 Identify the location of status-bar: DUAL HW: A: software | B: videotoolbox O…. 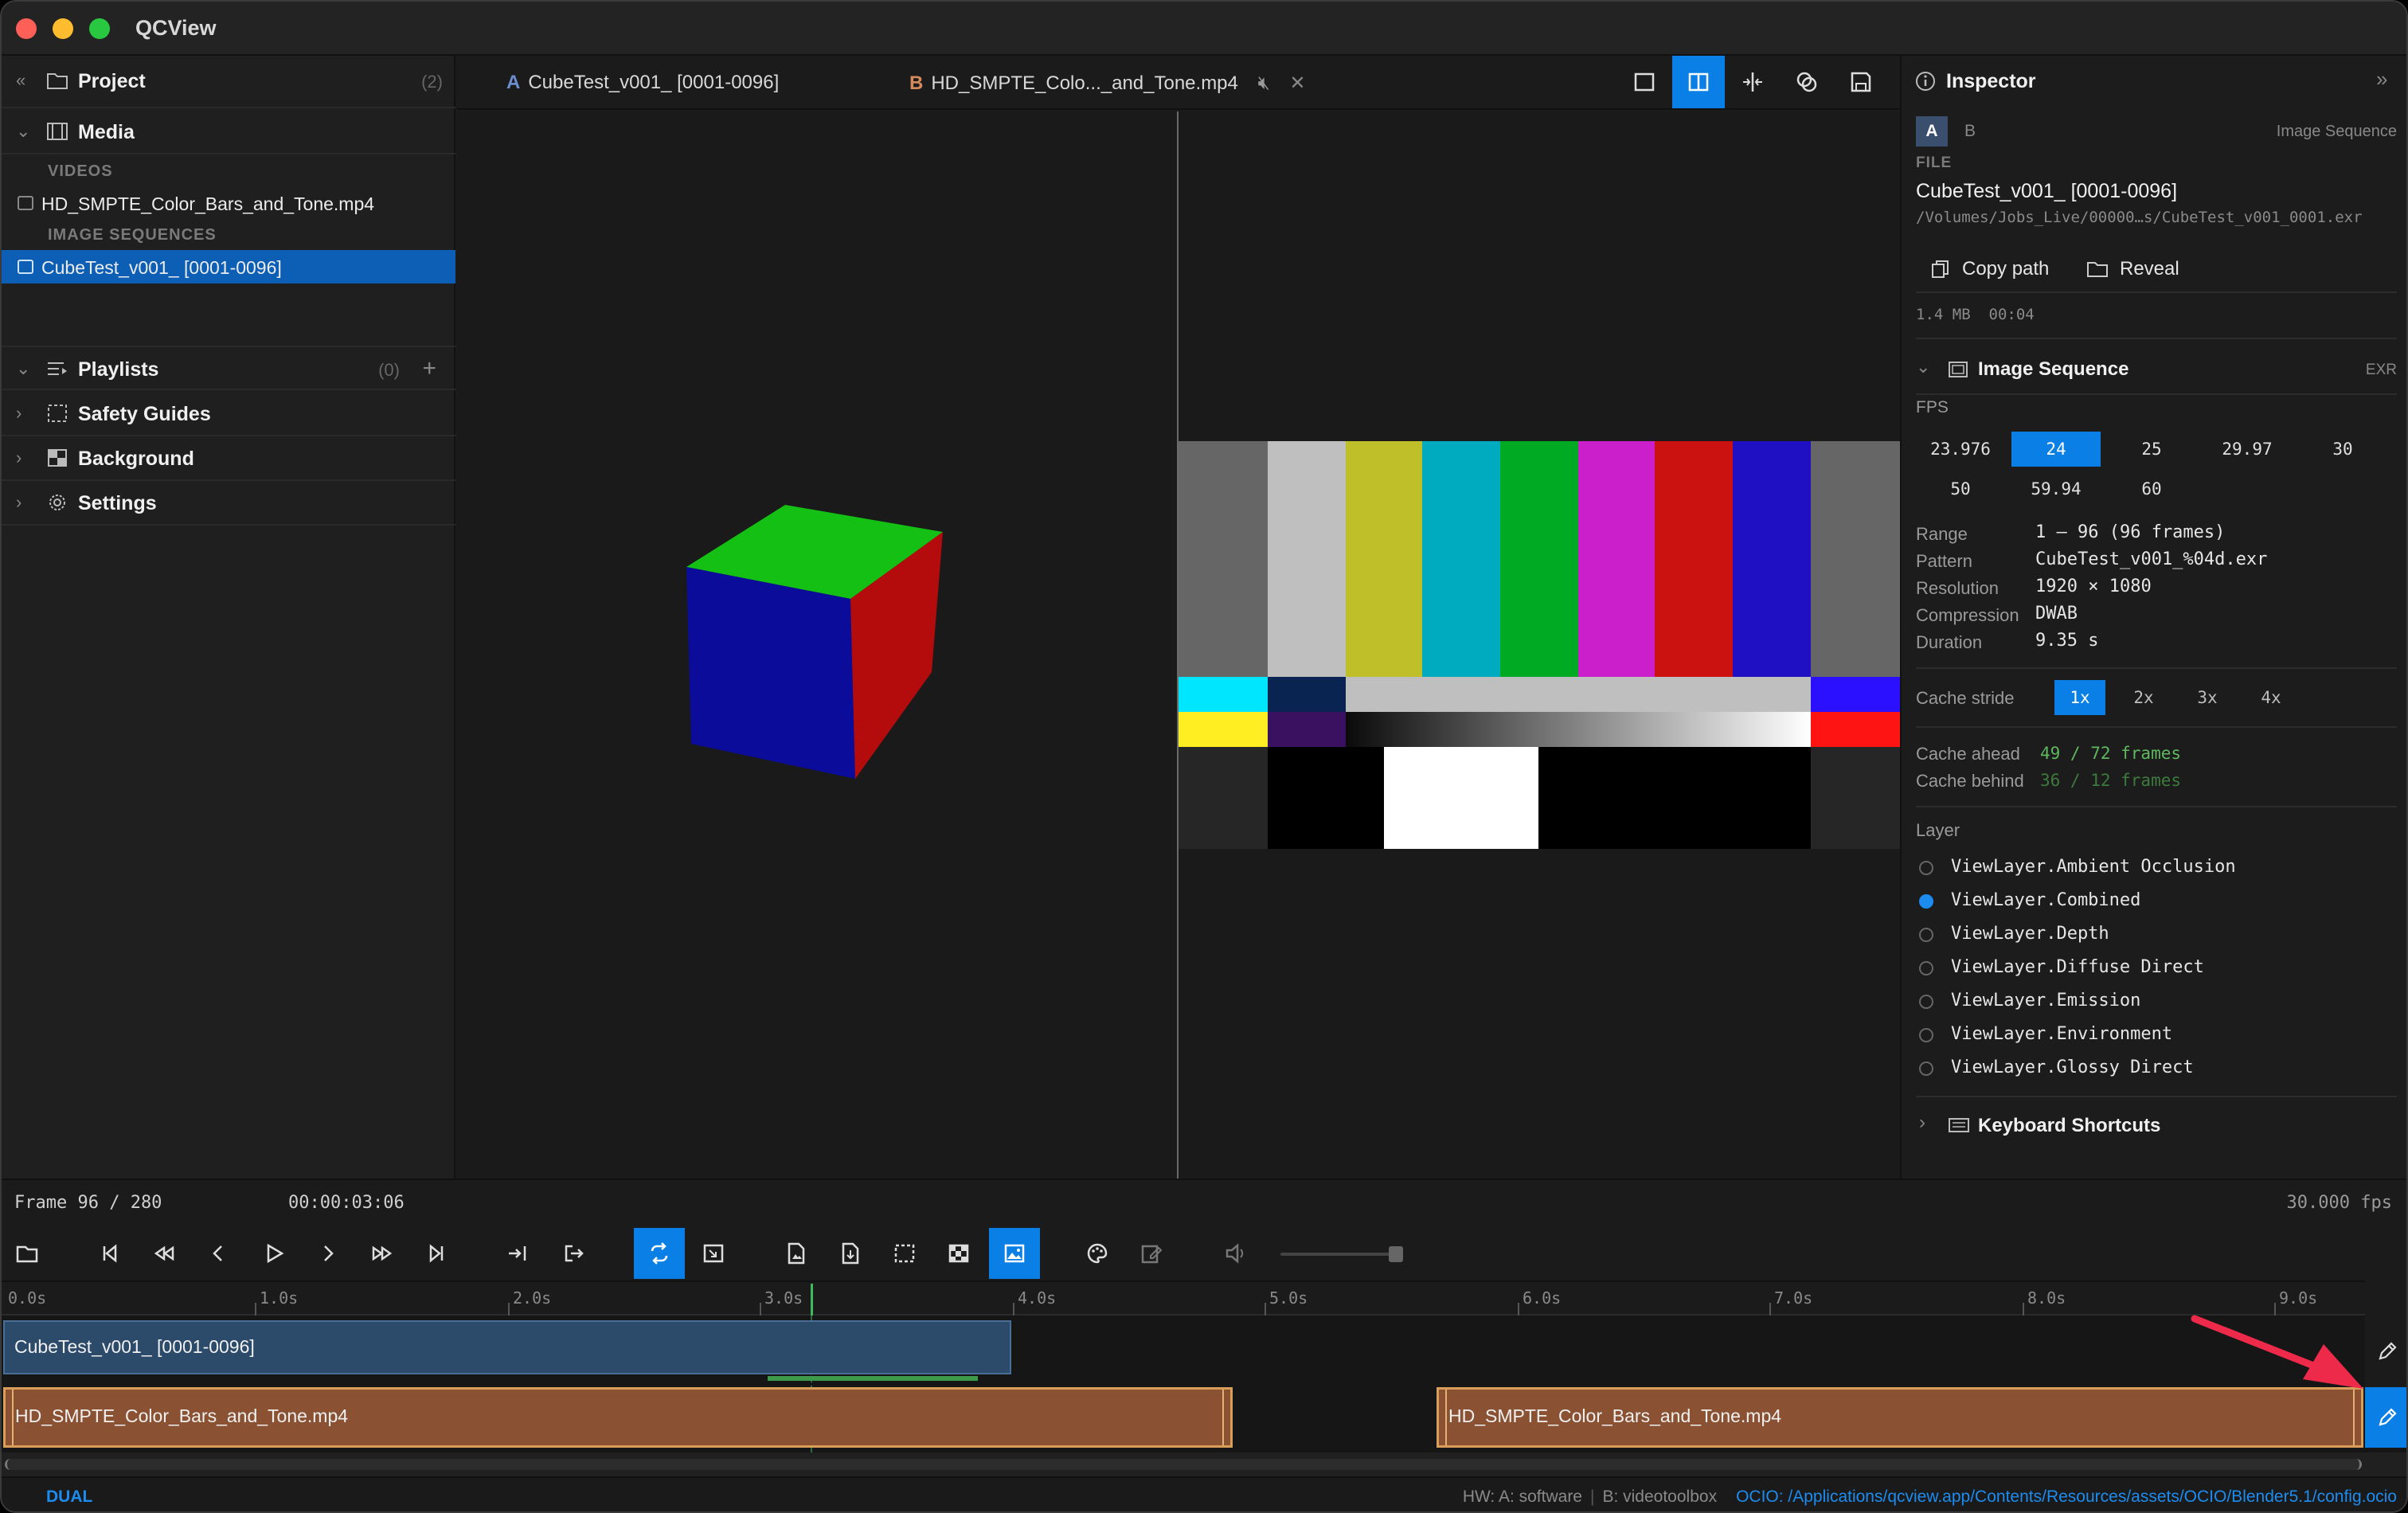
(1204, 1493).